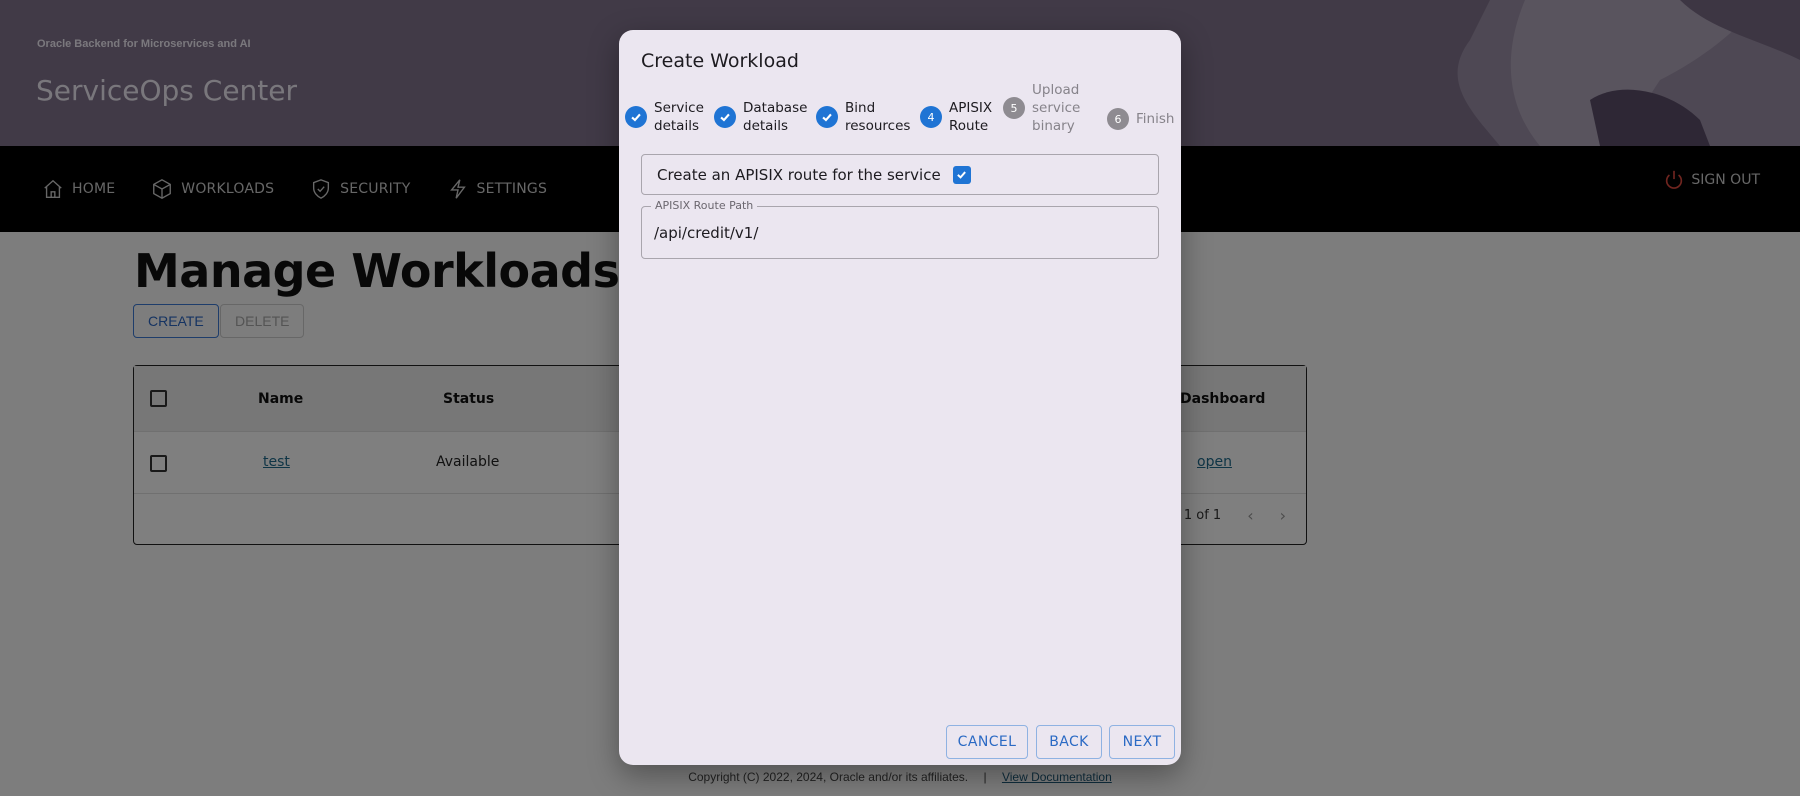 The width and height of the screenshot is (1800, 796). What do you see at coordinates (878, 117) in the screenshot?
I see `step-label: Bind resources` at bounding box center [878, 117].